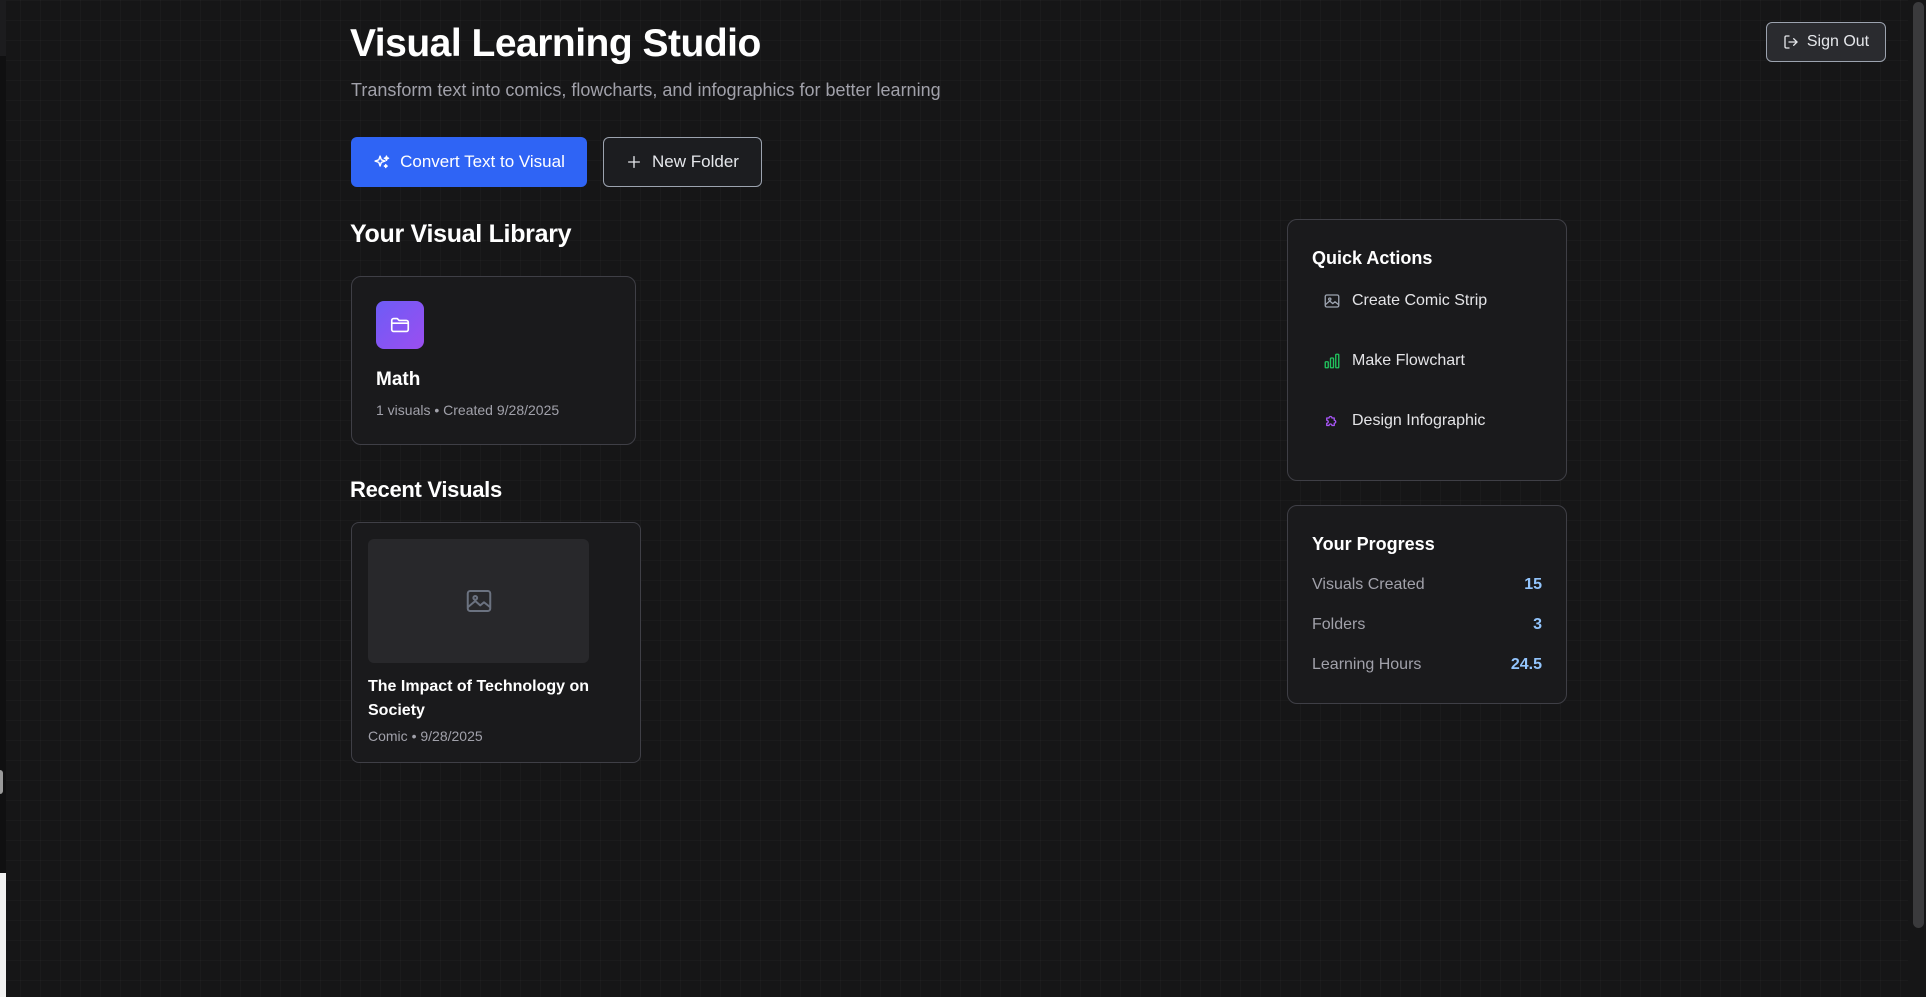  I want to click on folder-name: Math, so click(398, 379).